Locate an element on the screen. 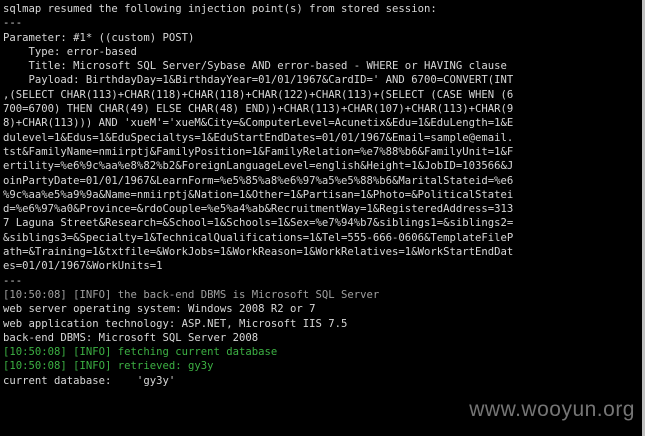 The image size is (645, 436). terminal-line: es=01/01/1967&WorkUnits=1 is located at coordinates (83, 266).